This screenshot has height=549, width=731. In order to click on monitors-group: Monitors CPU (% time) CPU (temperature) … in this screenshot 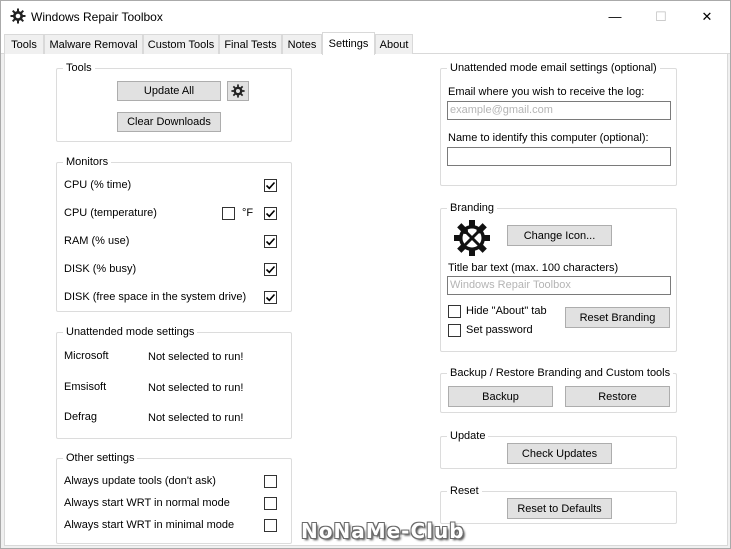, I will do `click(174, 234)`.